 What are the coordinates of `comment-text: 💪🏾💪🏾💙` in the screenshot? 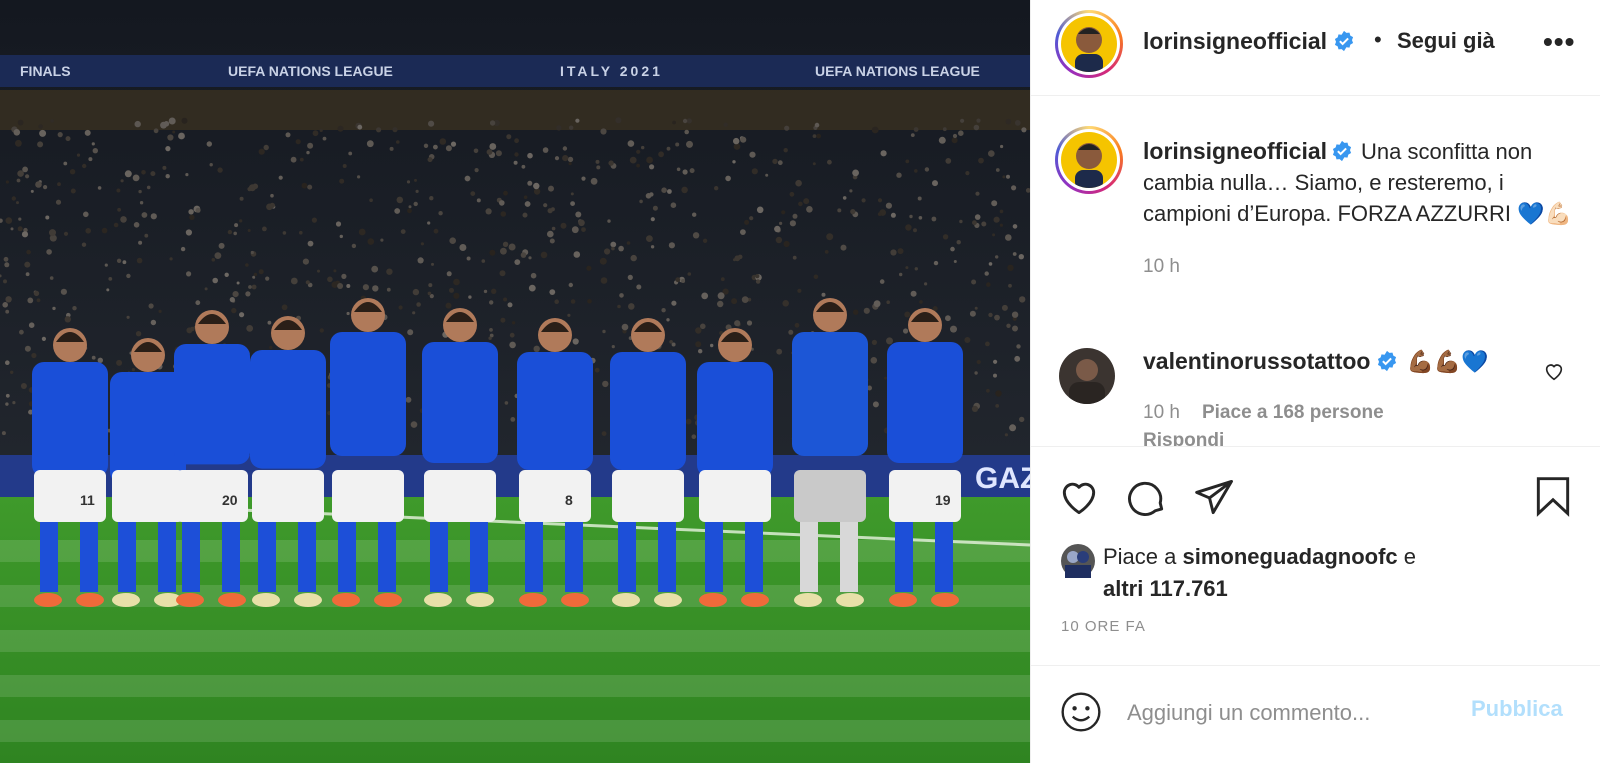 It's located at (1447, 361).